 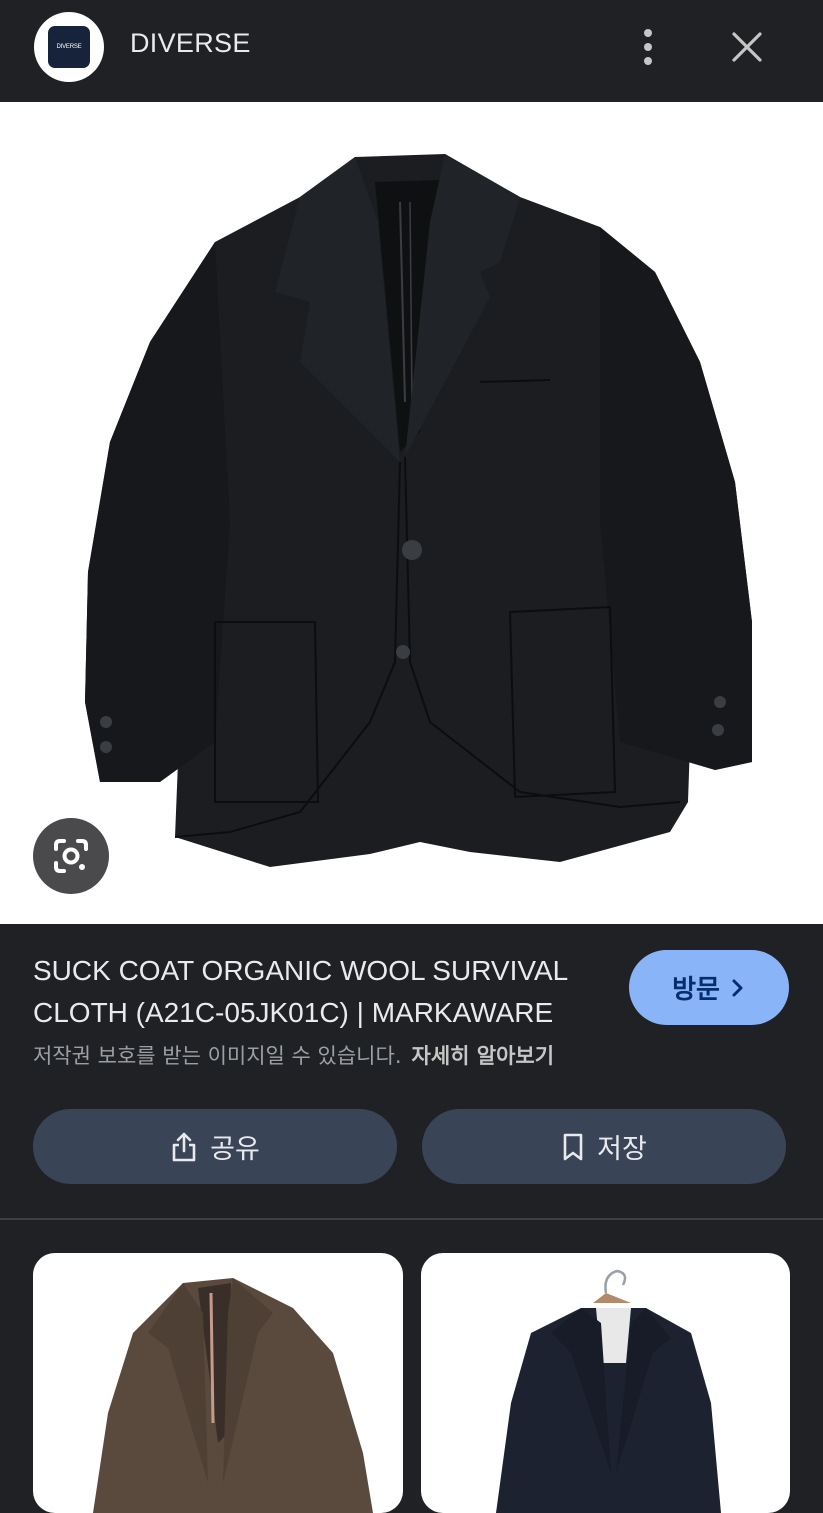 I want to click on copyright-notice: 저작권 보호를 받는 이미지일 수 있습니다. 자세히 알아보기, so click(x=293, y=1055).